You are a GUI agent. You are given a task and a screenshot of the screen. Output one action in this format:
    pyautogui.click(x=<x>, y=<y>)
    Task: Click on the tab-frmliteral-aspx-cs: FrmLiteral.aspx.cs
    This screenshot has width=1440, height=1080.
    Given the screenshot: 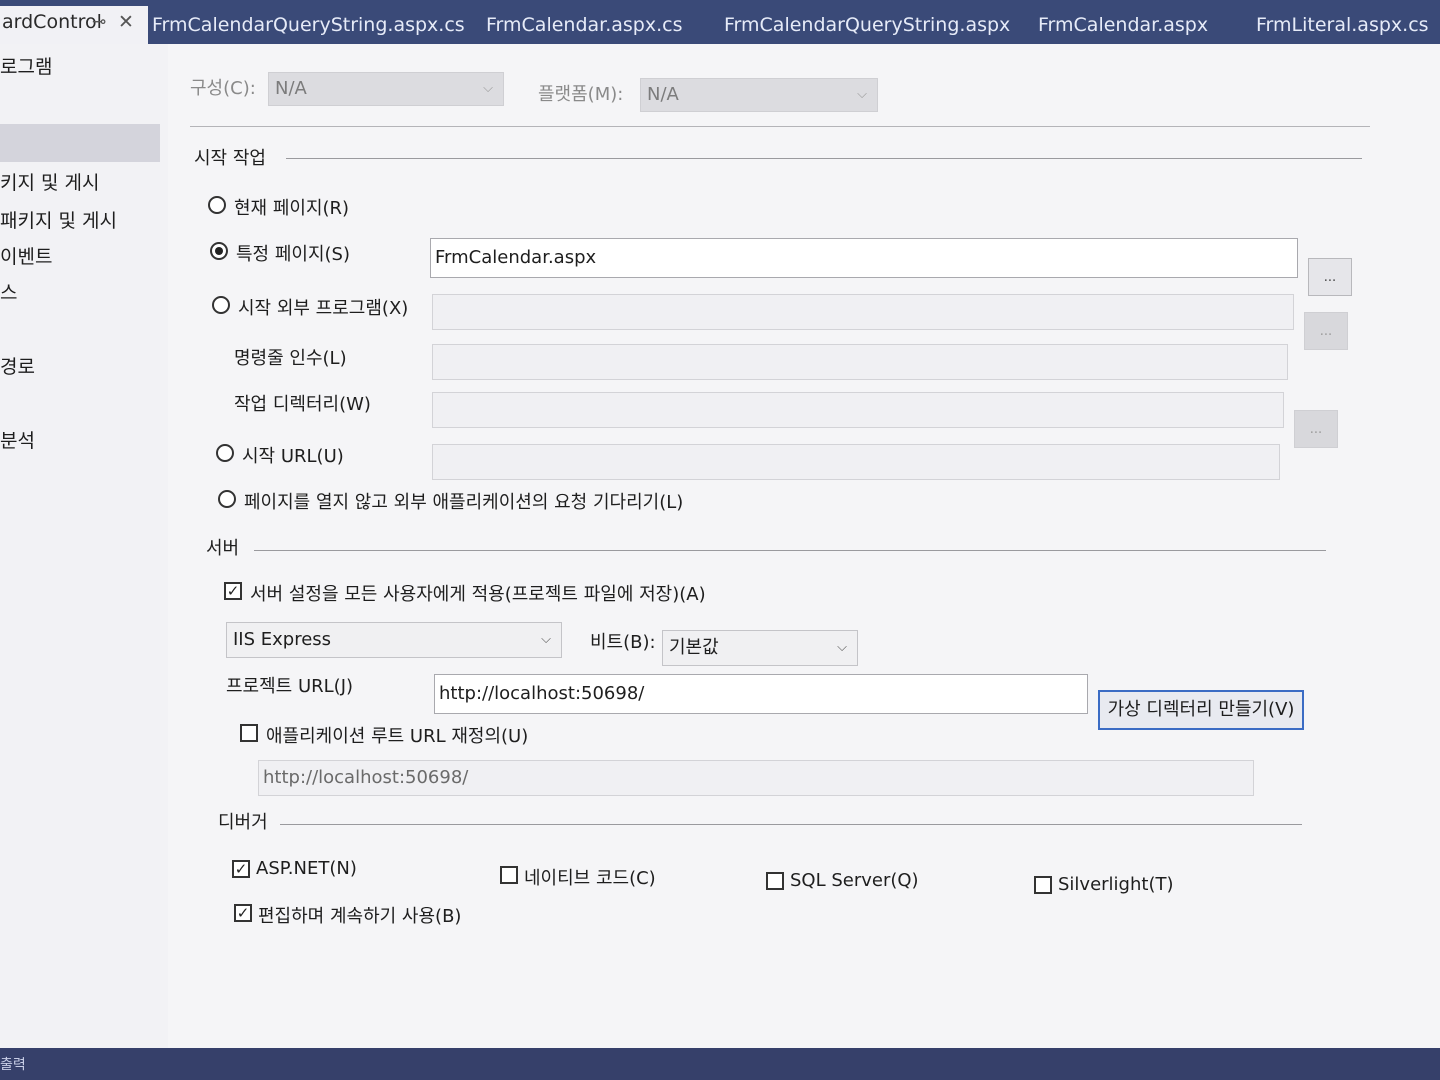 What is the action you would take?
    pyautogui.click(x=1342, y=25)
    